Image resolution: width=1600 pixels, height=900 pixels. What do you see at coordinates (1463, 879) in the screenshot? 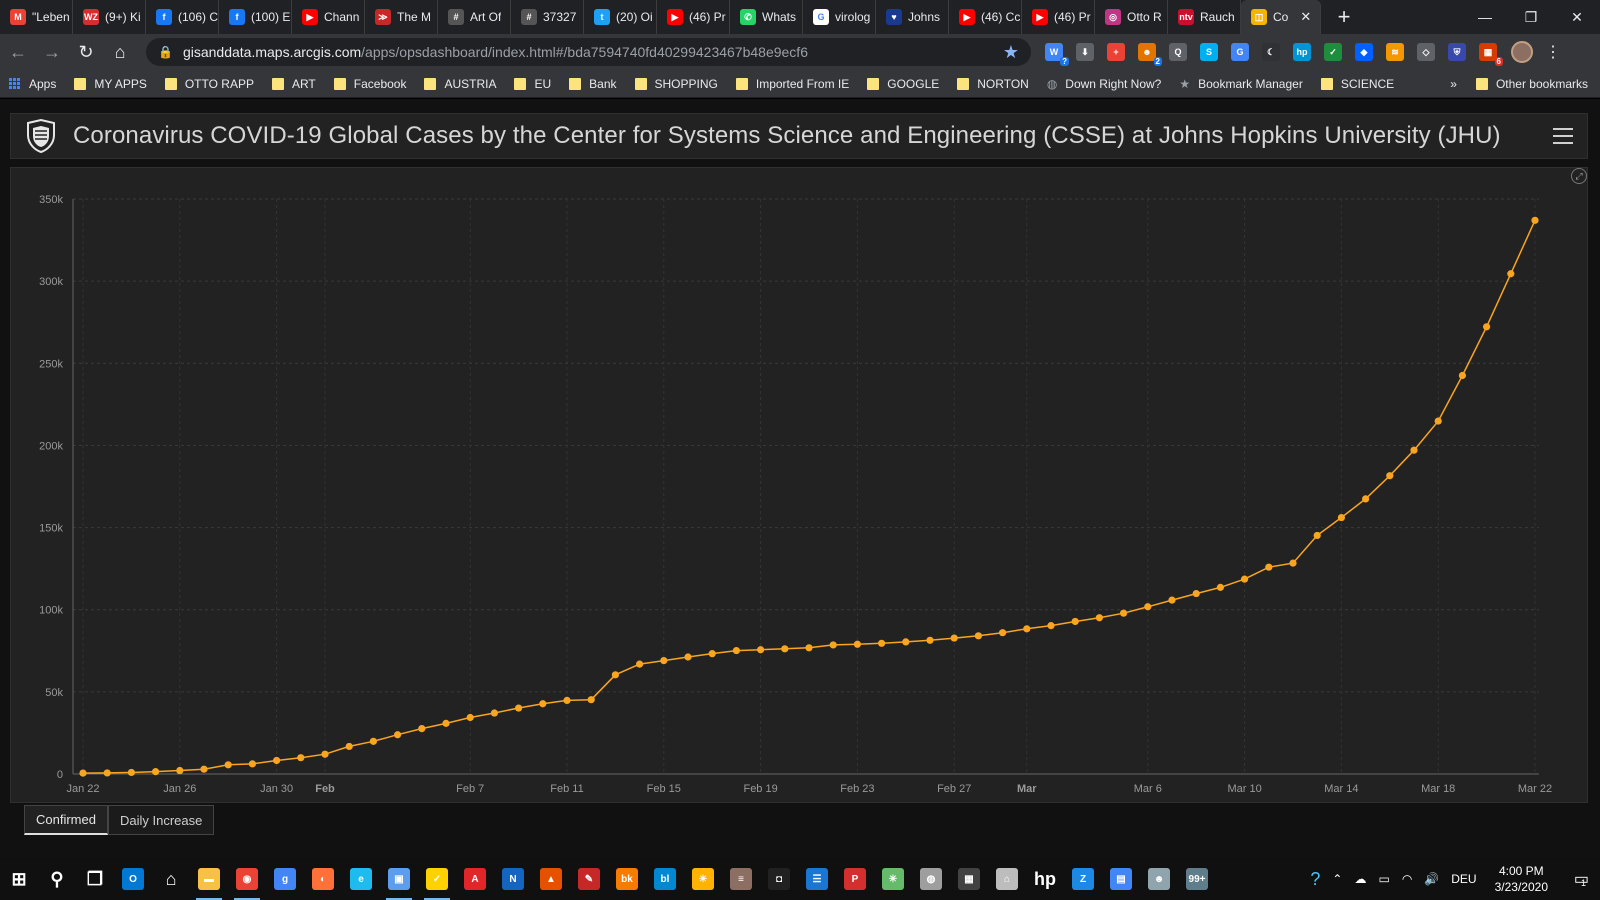
I see `language-indicator: DEU` at bounding box center [1463, 879].